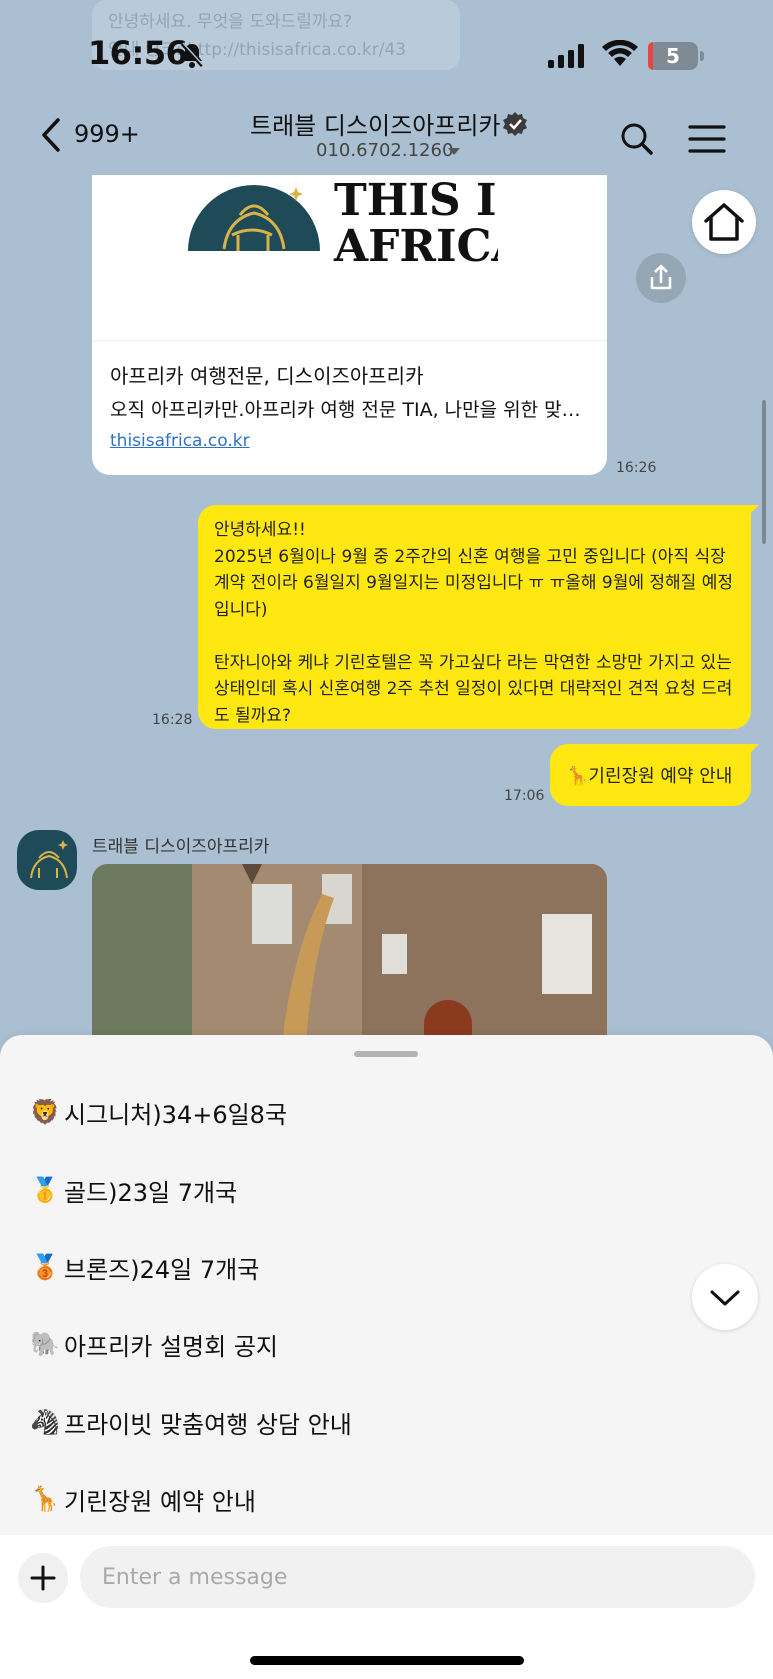  I want to click on back-chevron-icon, so click(51, 135).